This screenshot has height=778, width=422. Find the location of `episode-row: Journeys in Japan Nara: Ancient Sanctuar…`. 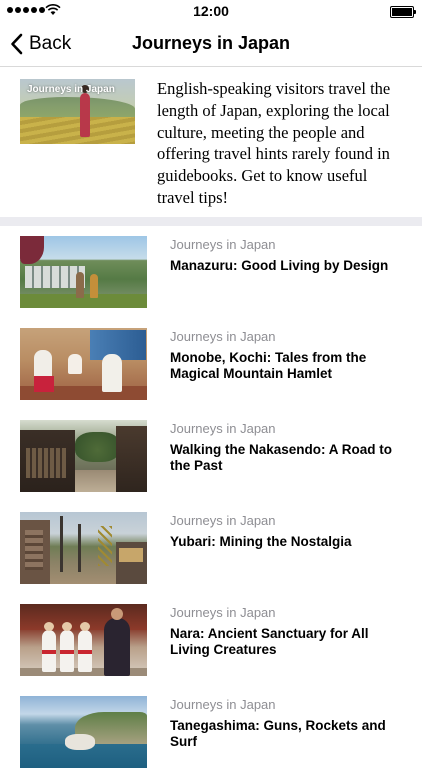

episode-row: Journeys in Japan Nara: Ancient Sanctuar… is located at coordinates (211, 640).